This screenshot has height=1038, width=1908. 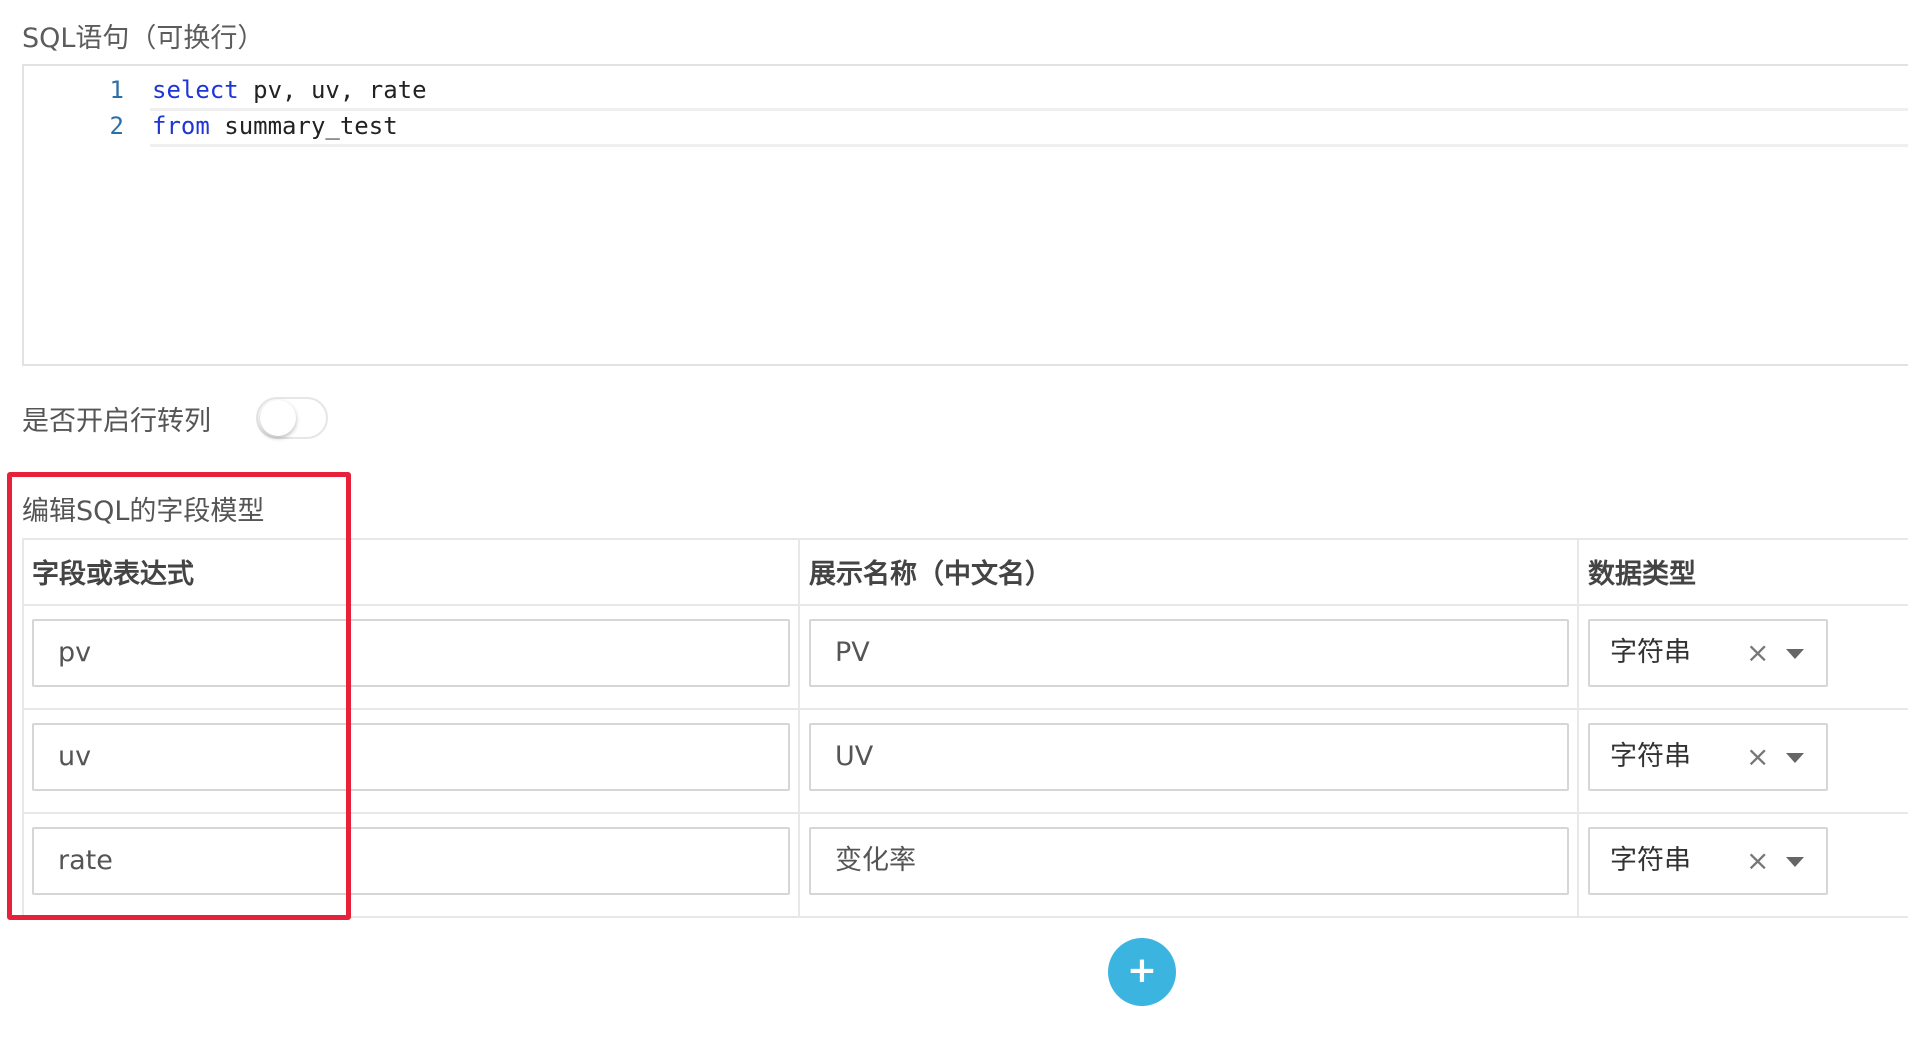 I want to click on column-header-data-type: 数据类型, so click(x=1642, y=574).